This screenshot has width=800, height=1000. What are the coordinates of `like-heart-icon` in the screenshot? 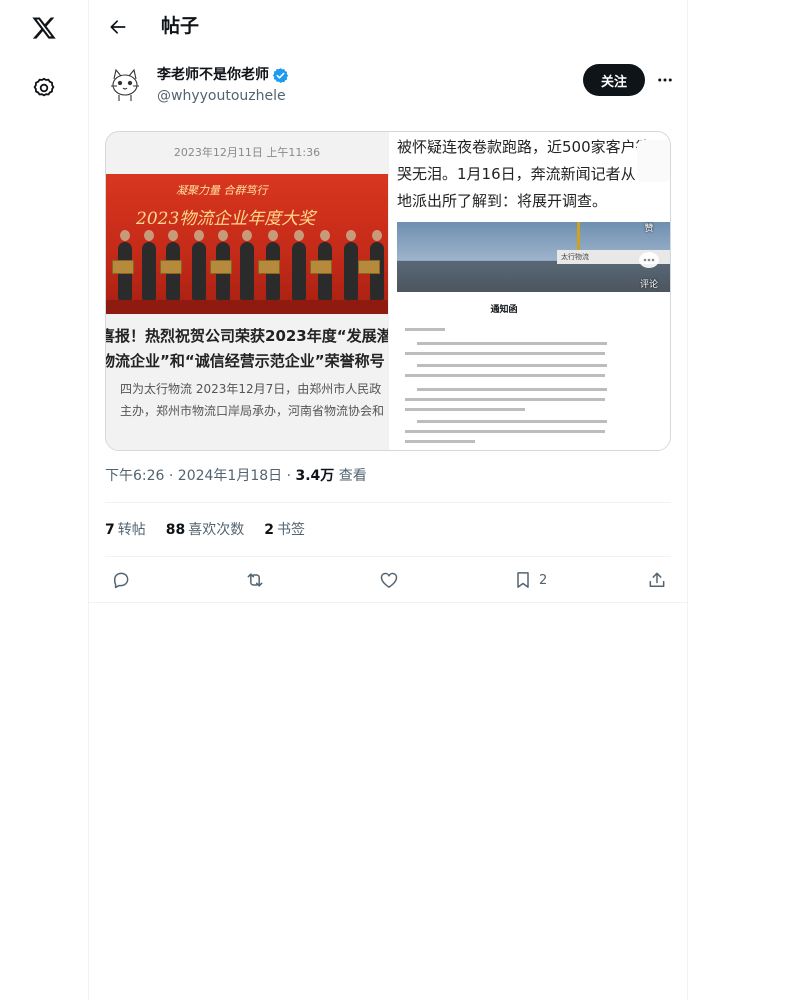 It's located at (389, 580).